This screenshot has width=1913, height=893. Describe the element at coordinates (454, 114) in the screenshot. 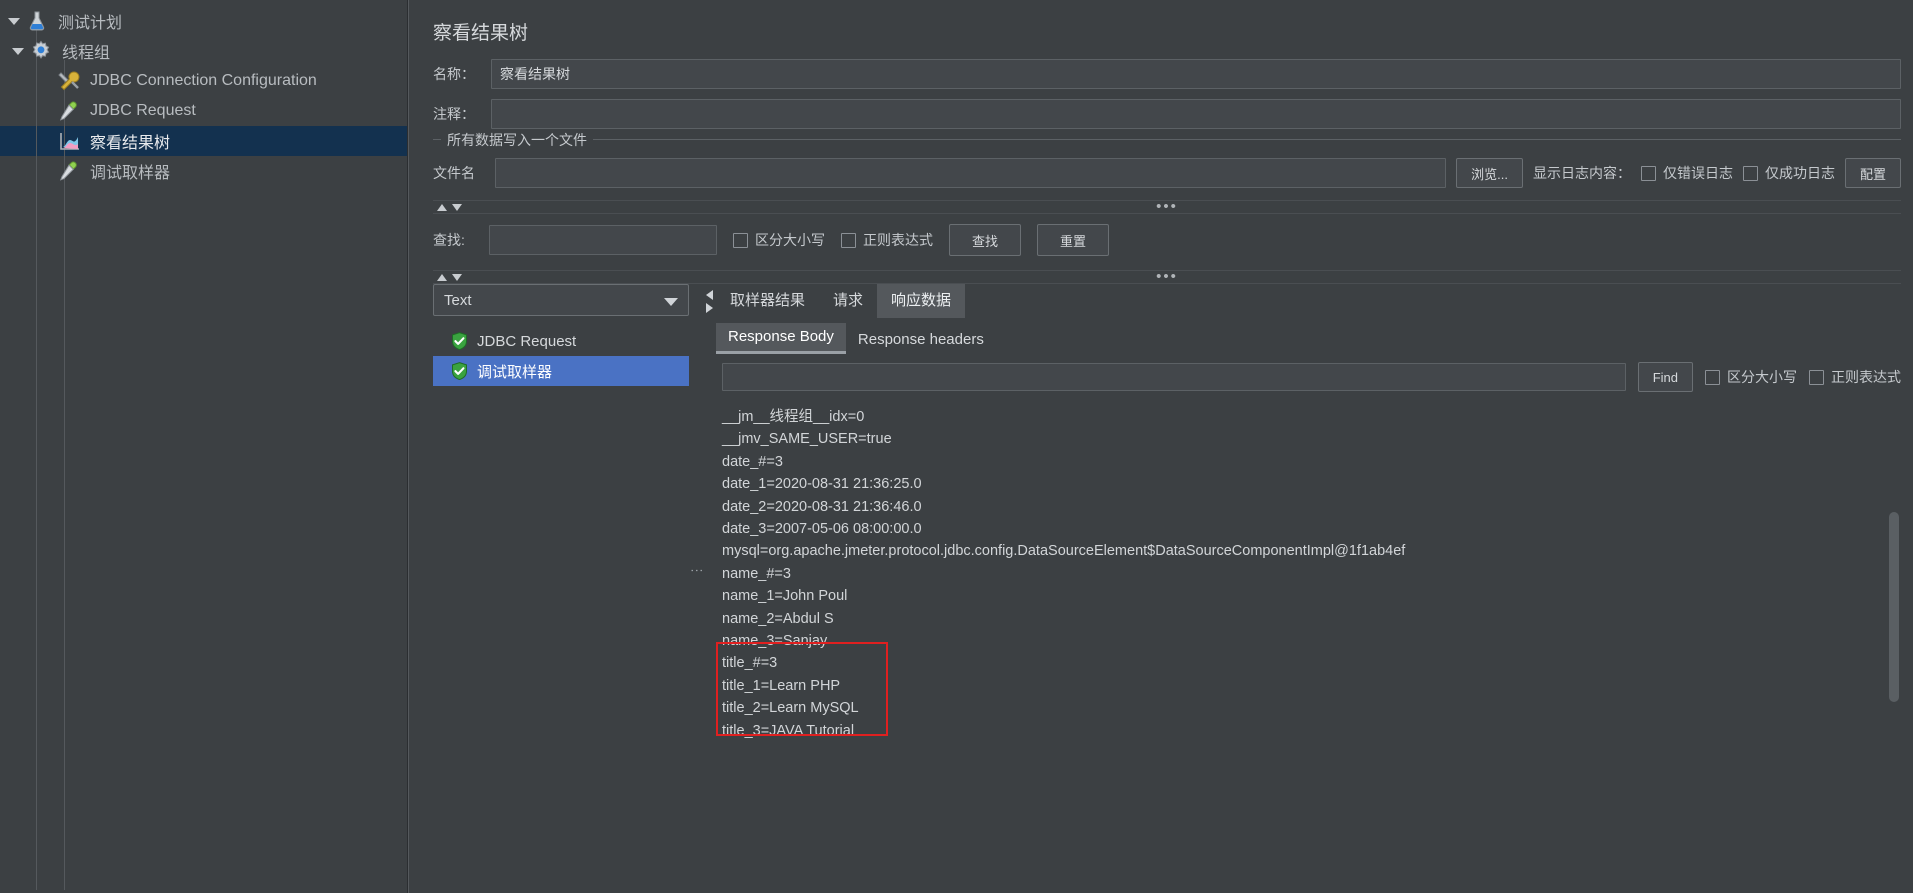

I see `comment-label: 注释：` at that location.